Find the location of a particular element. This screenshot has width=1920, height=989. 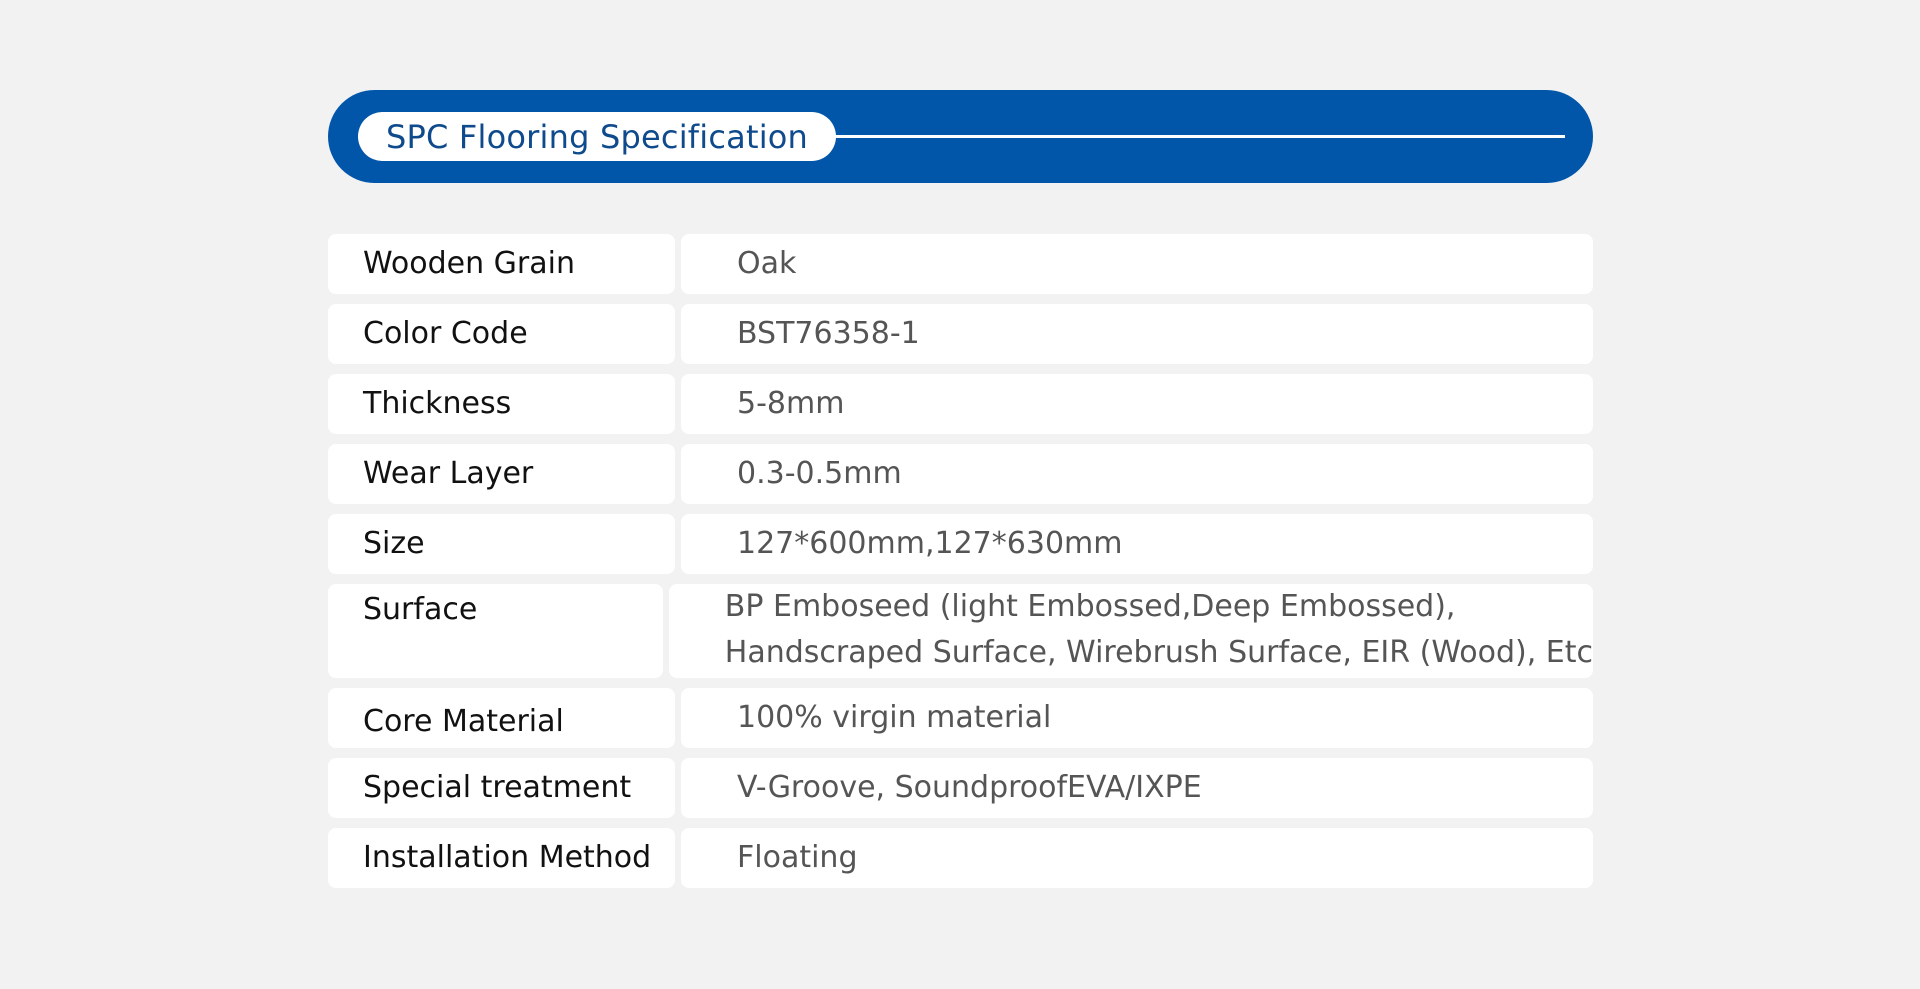

spec-value-cell: 5-8mm is located at coordinates (1137, 404).